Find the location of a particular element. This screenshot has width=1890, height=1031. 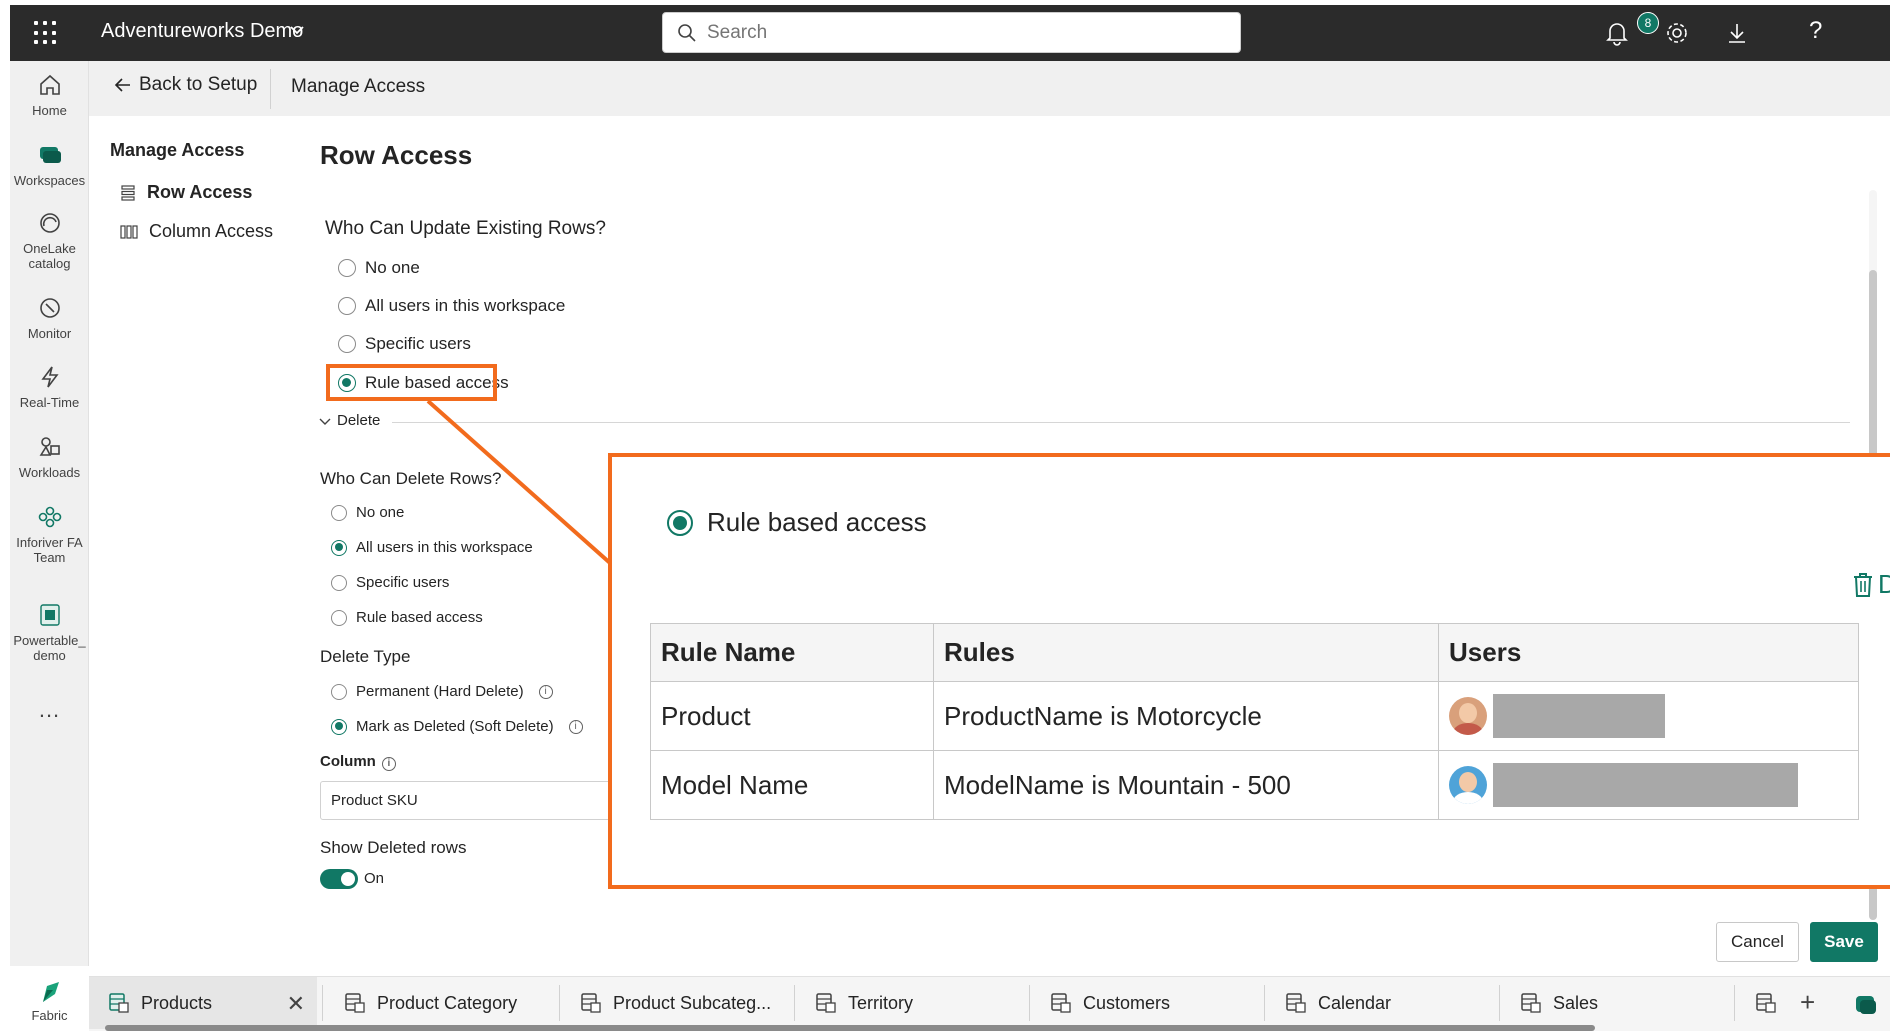

download-icon is located at coordinates (1737, 33).